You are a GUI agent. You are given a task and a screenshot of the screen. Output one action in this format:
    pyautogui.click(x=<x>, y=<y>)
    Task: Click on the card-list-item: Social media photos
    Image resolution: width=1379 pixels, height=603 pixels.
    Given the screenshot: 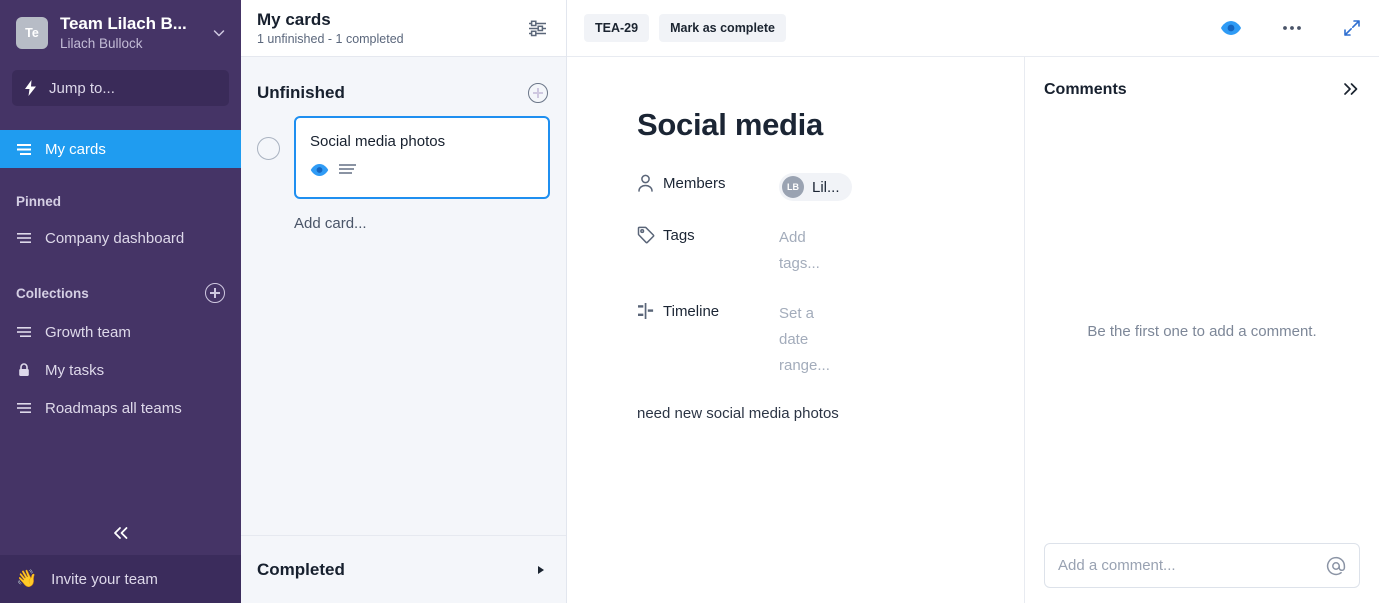 What is the action you would take?
    pyautogui.click(x=403, y=151)
    